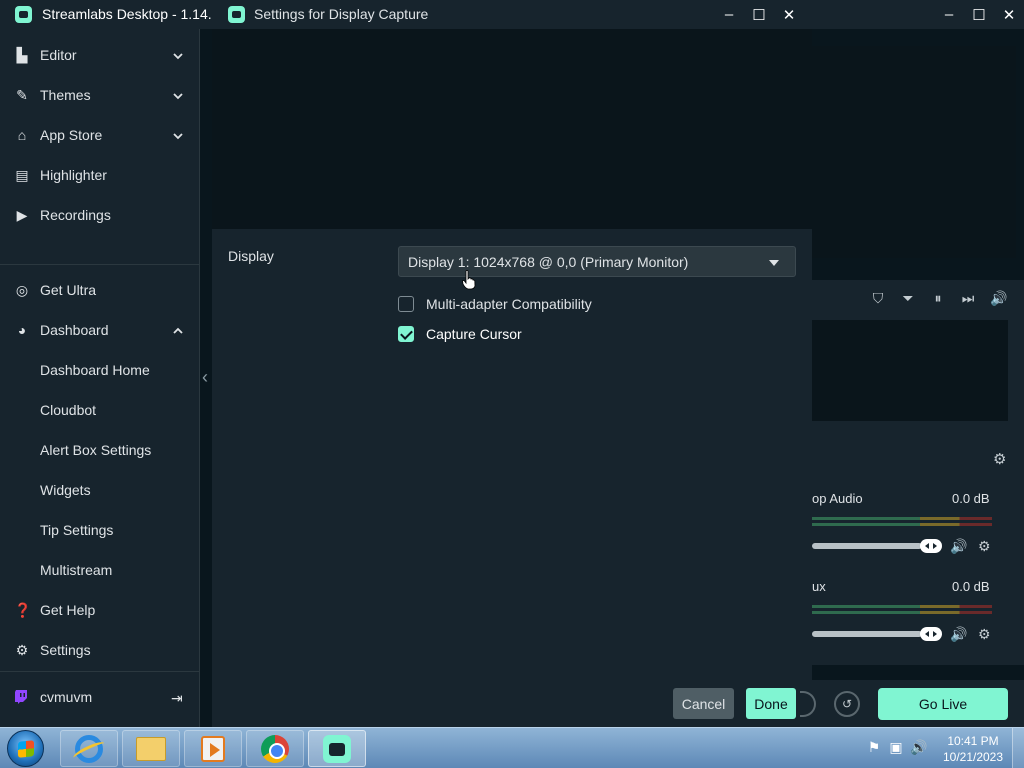 Image resolution: width=1024 pixels, height=768 pixels. Describe the element at coordinates (771, 703) in the screenshot. I see `done-button: Done` at that location.